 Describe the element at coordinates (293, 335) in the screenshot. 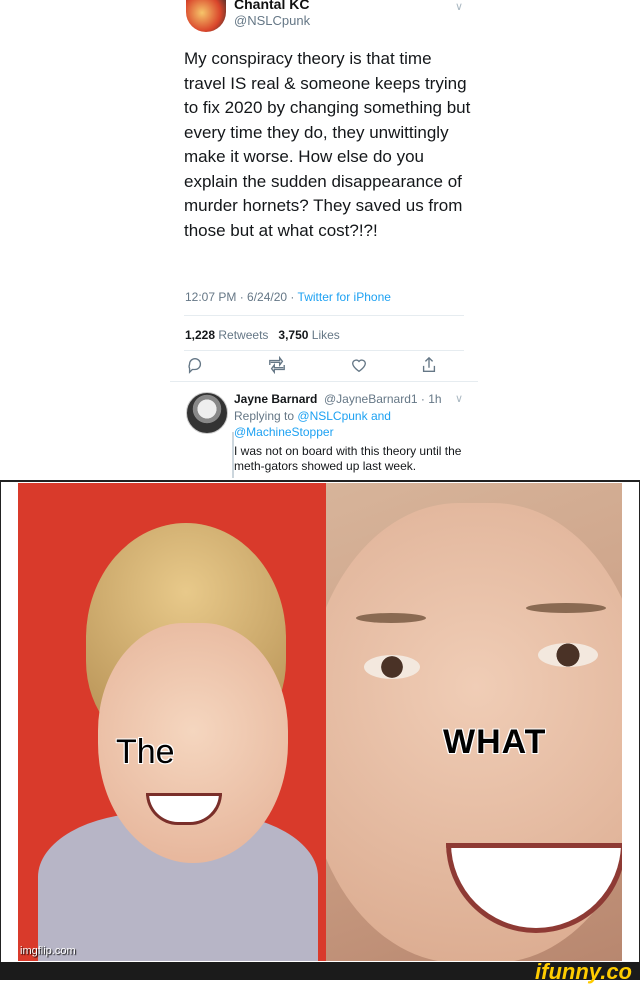

I see `likes-count: 3,750` at that location.